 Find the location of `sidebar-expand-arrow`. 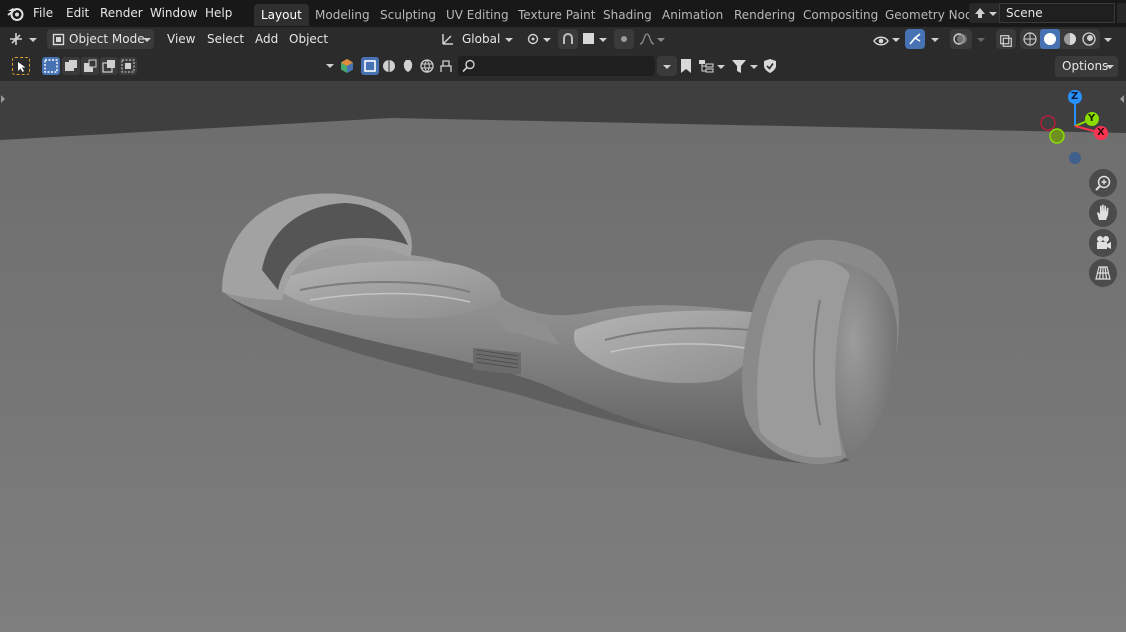

sidebar-expand-arrow is located at coordinates (1122, 99).